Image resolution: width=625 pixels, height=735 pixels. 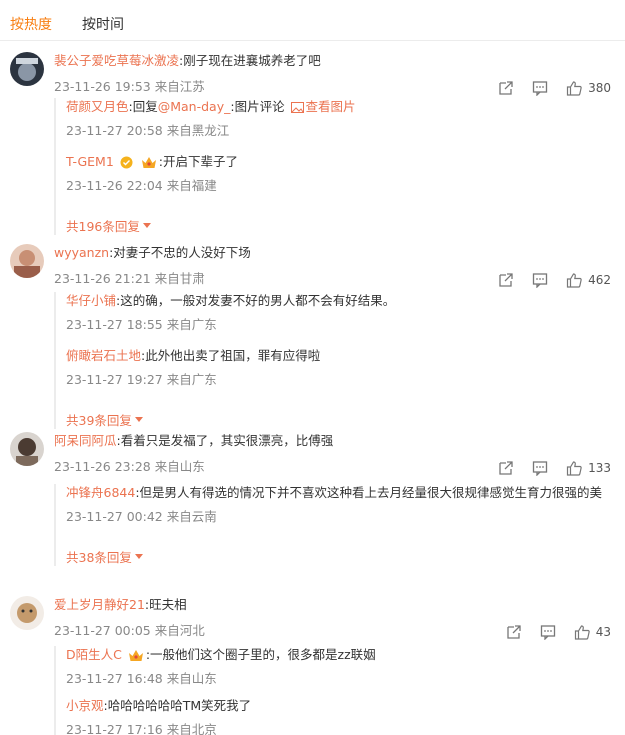 What do you see at coordinates (103, 355) in the screenshot?
I see `username: 俯瞰岩石土地` at bounding box center [103, 355].